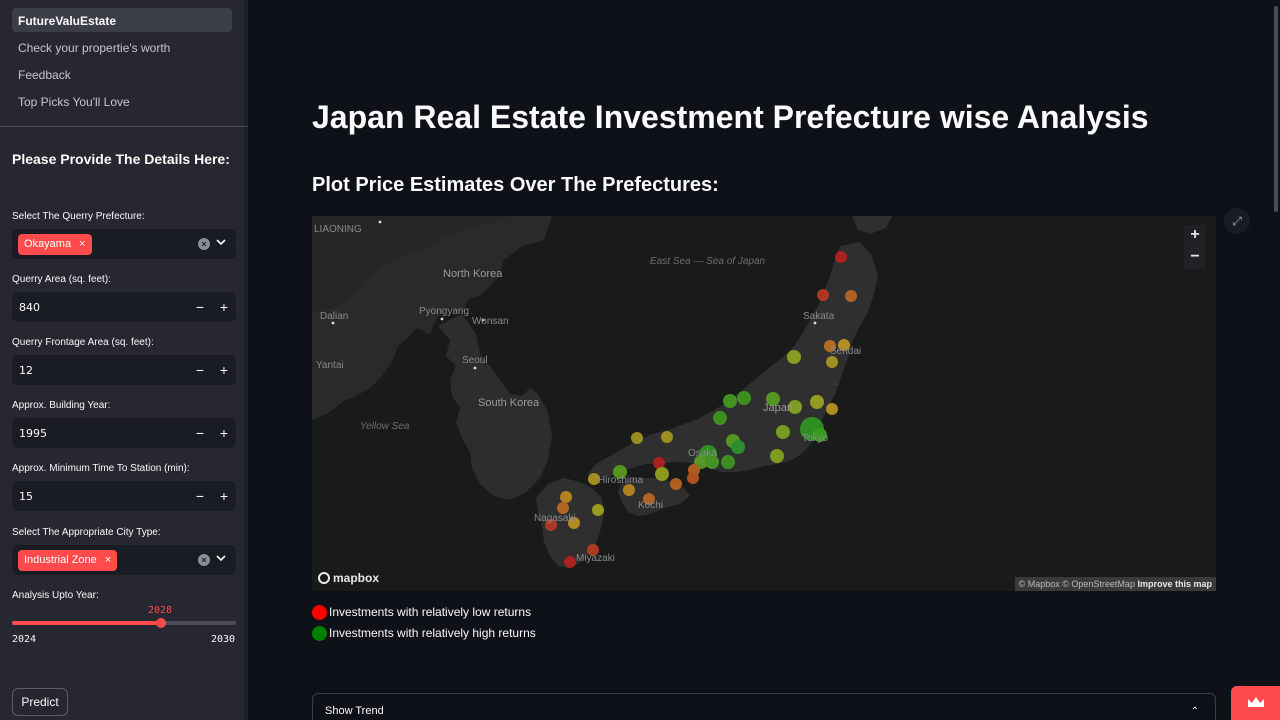 The width and height of the screenshot is (1280, 720). Describe the element at coordinates (509, 403) in the screenshot. I see `map-label-south-korea: South Korea` at that location.